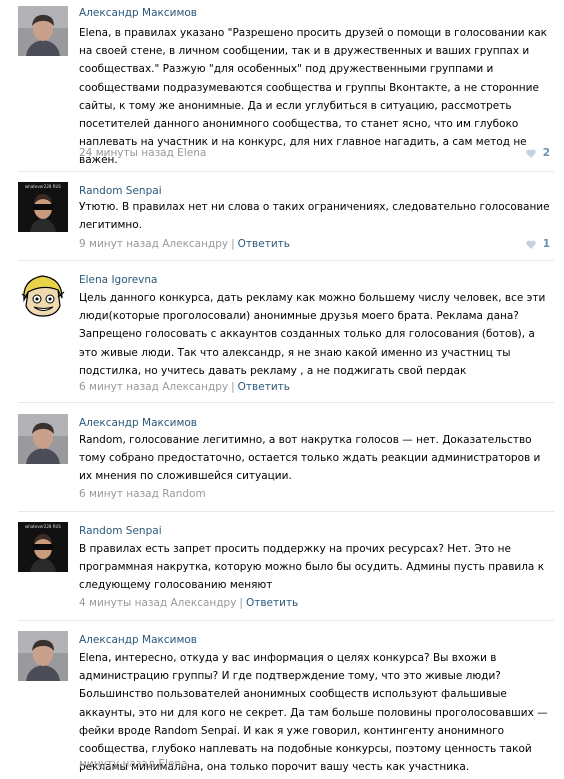  I want to click on comment-timestamp: 6 минут назад Random, so click(142, 494).